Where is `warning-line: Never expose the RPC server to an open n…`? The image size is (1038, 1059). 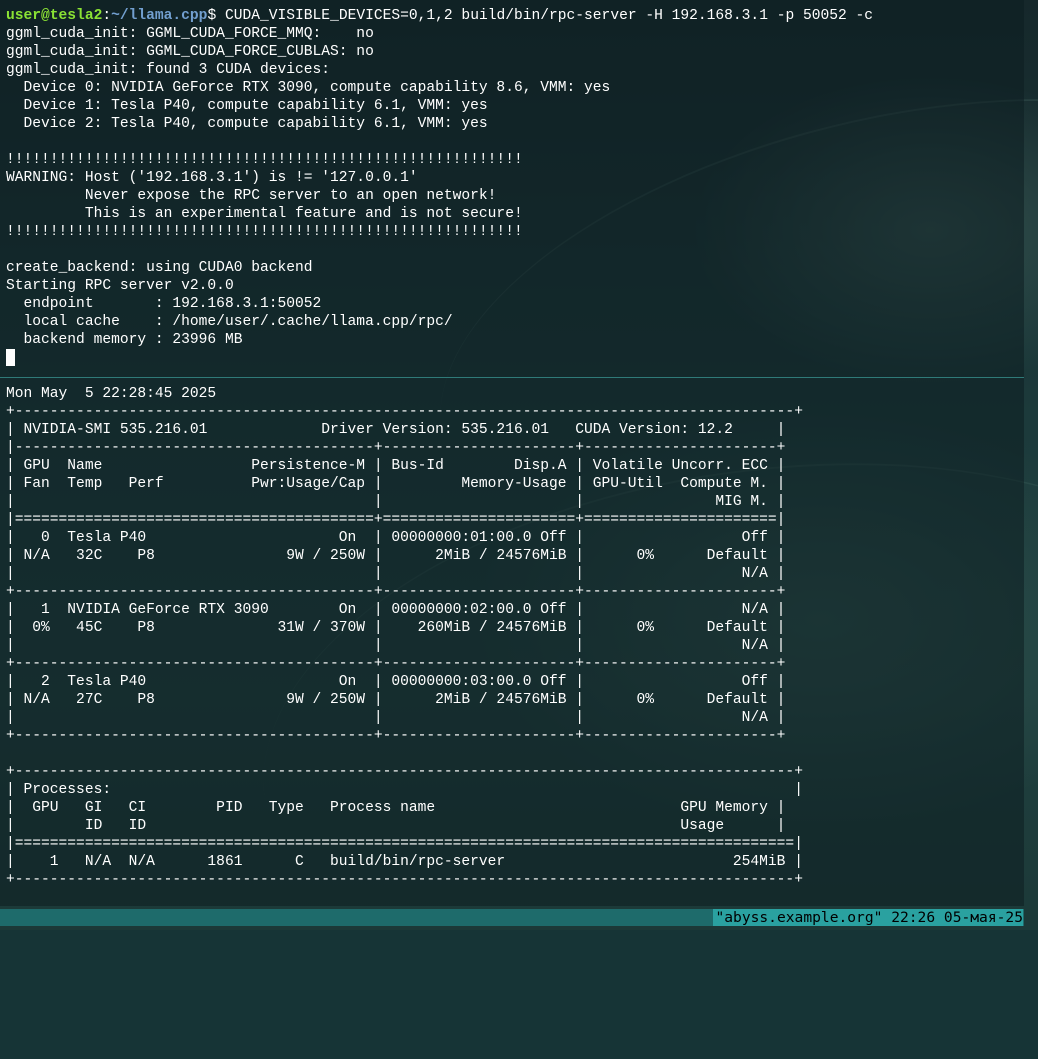
warning-line: Never expose the RPC server to an open n… is located at coordinates (251, 196).